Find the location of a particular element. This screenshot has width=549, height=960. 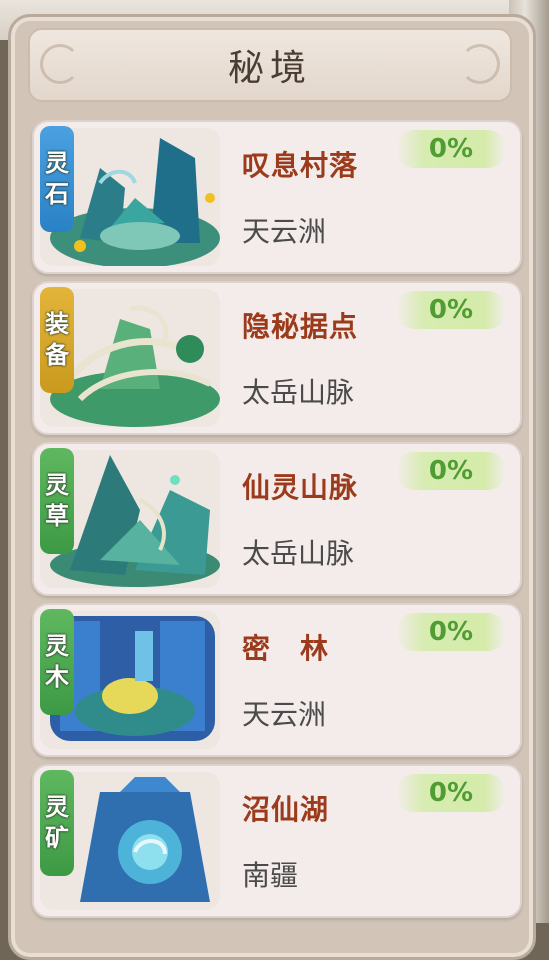

type-badge: 装备 is located at coordinates (57, 340).